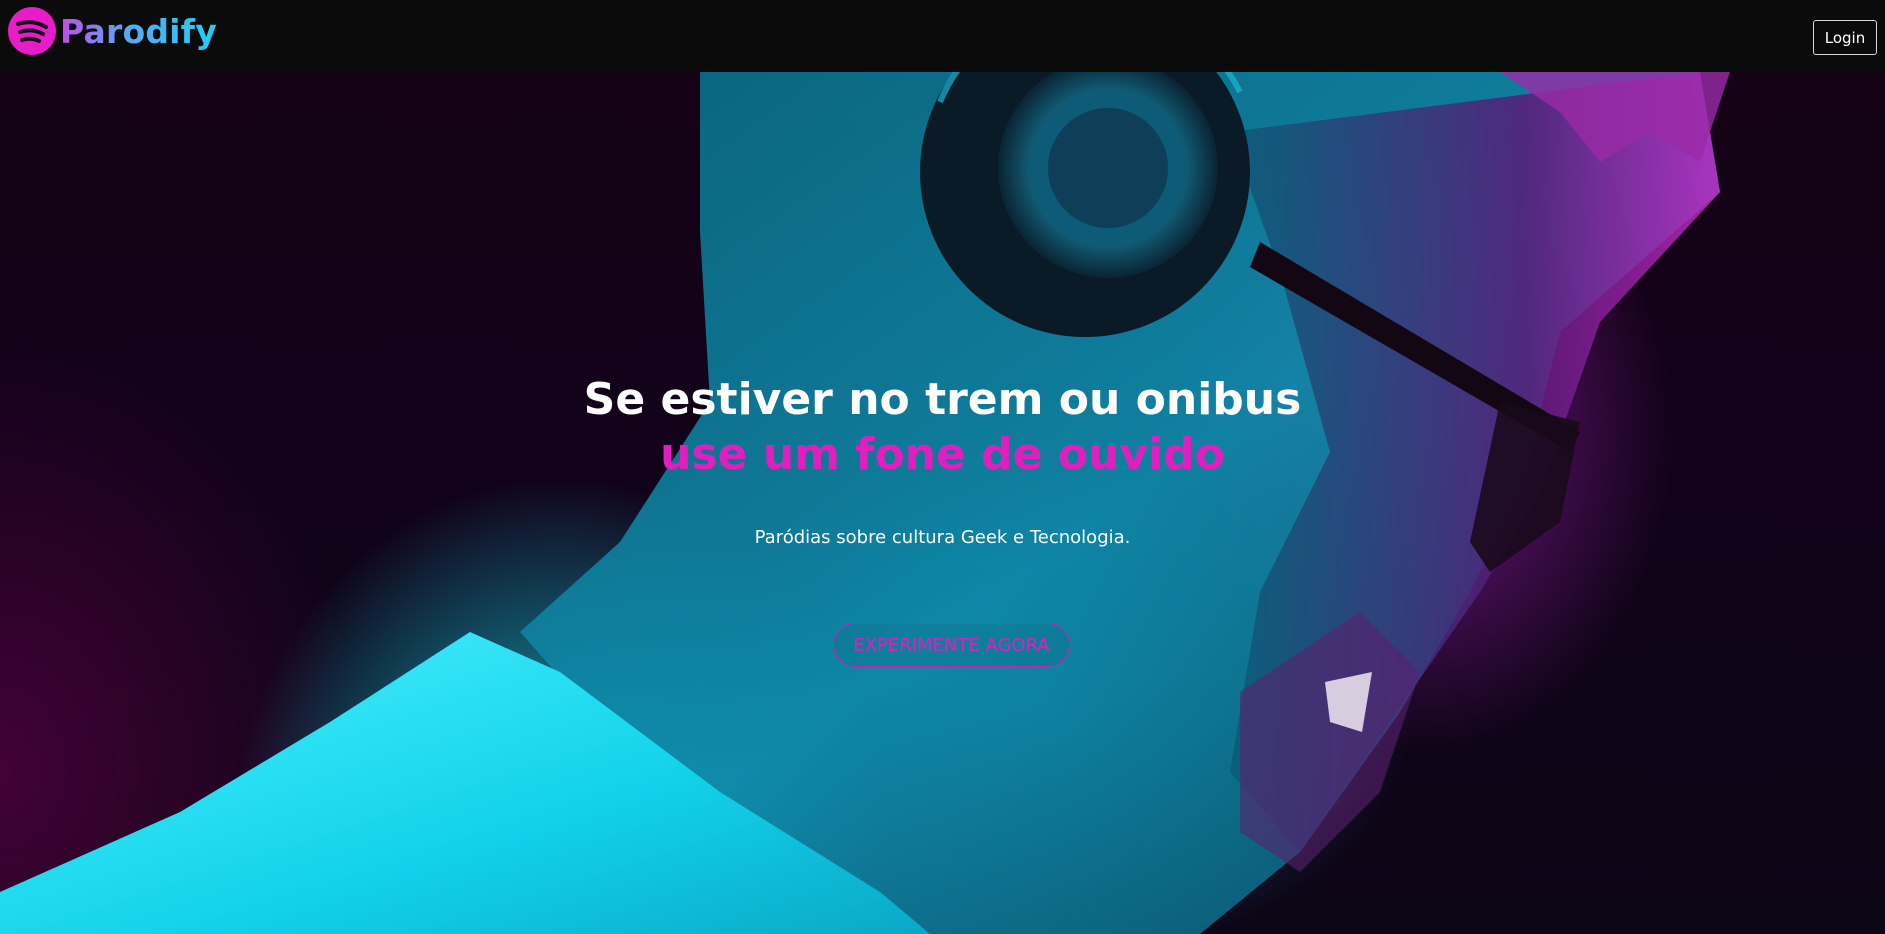 The width and height of the screenshot is (1885, 934). Describe the element at coordinates (942, 454) in the screenshot. I see `hero-headline-accent: use um fone de ouvido` at that location.